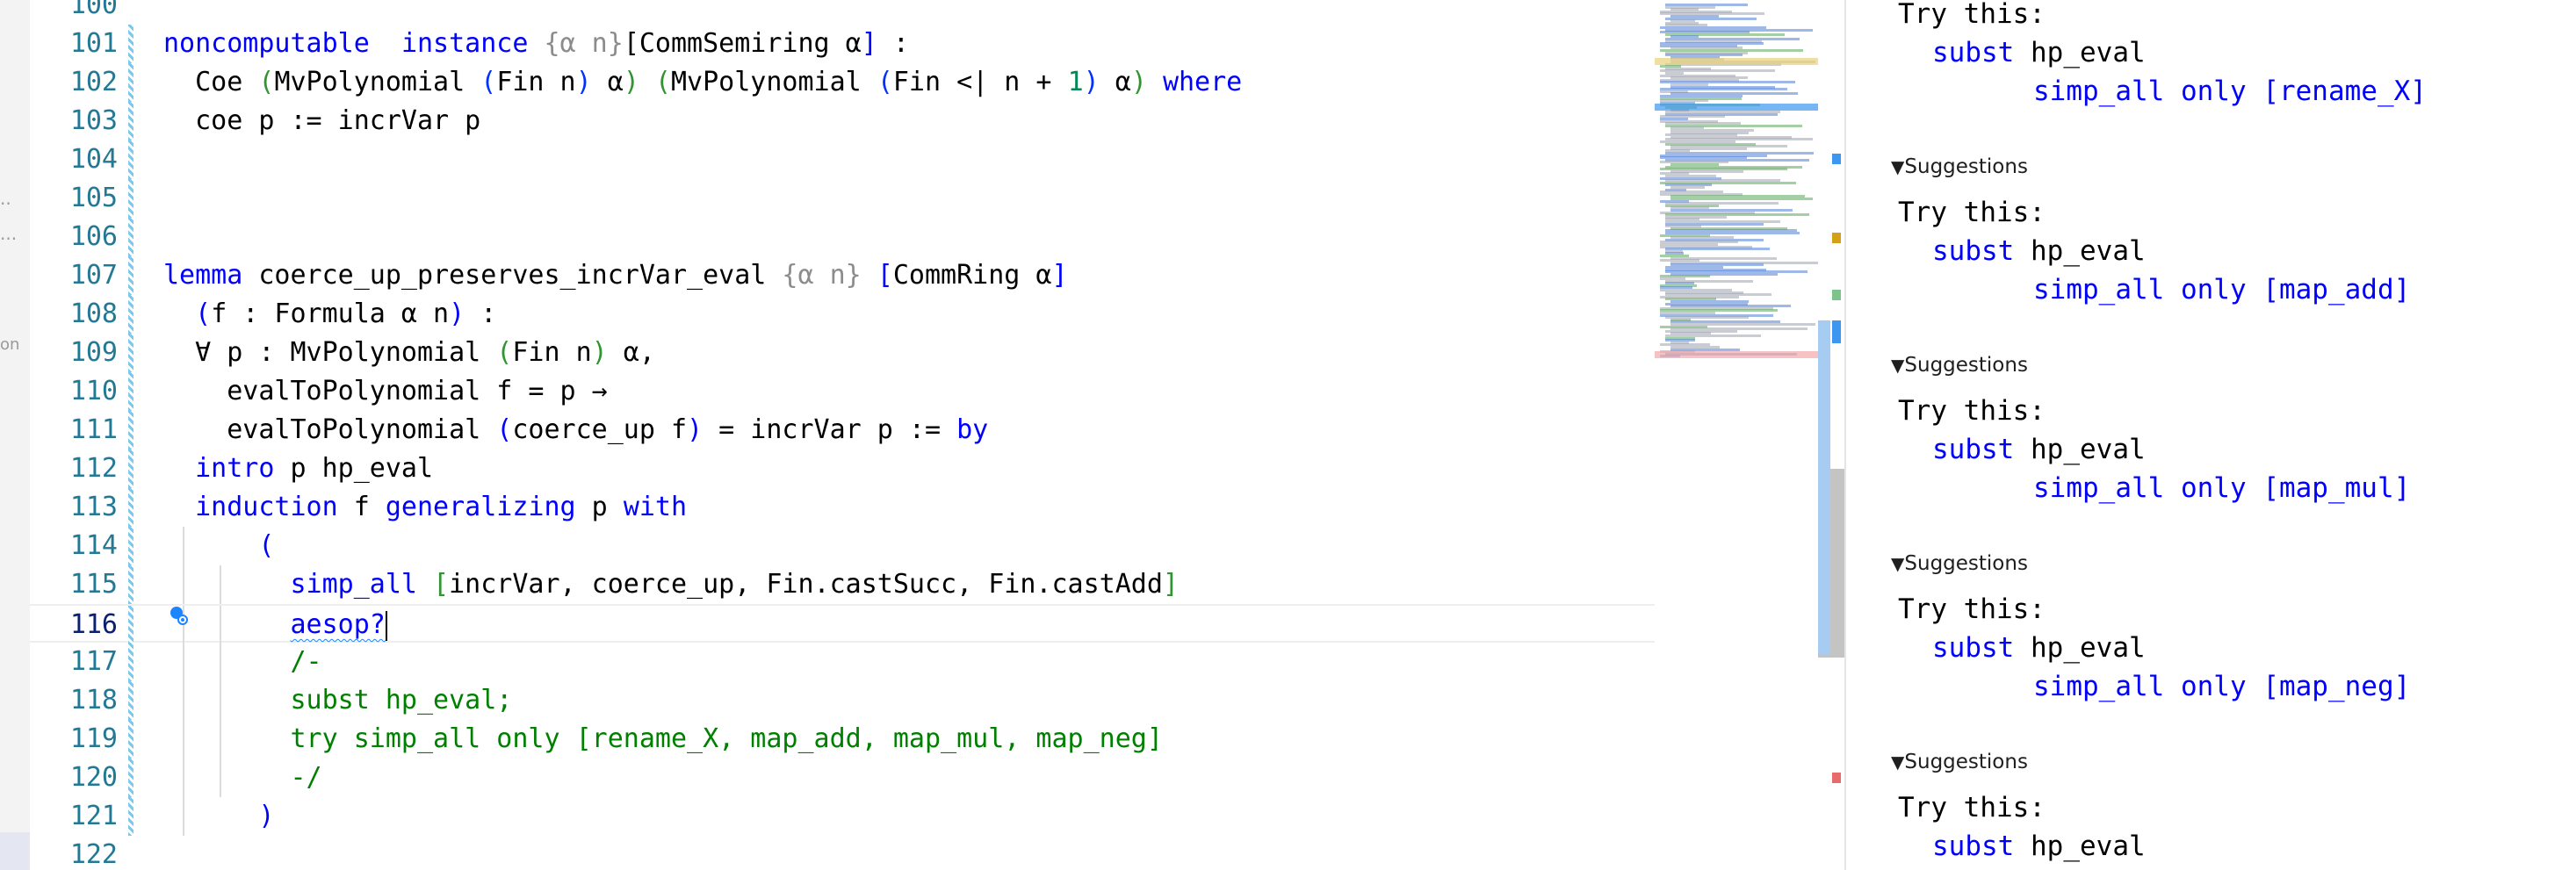 Image resolution: width=2576 pixels, height=870 pixels. I want to click on editor-line: 105, so click(842, 199).